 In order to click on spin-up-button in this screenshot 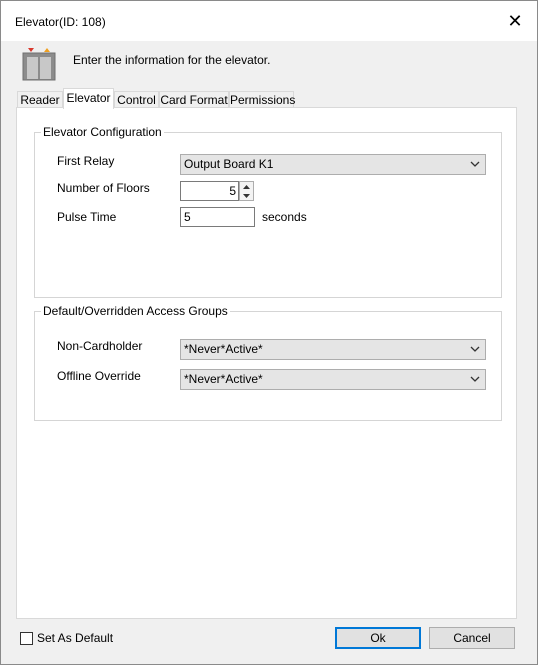, I will do `click(246, 186)`.